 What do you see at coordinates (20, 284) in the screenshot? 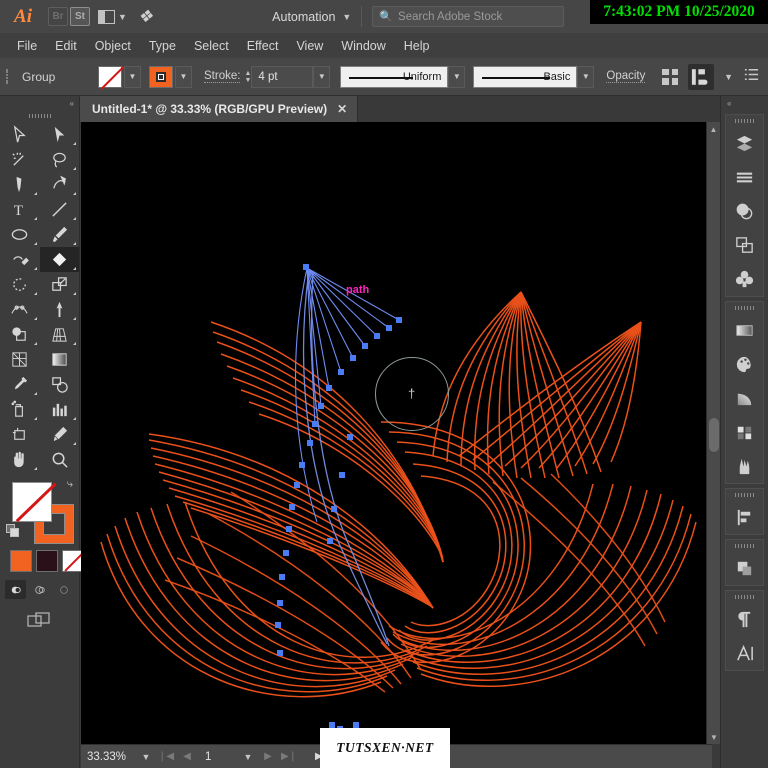
I see `rotate-tool` at bounding box center [20, 284].